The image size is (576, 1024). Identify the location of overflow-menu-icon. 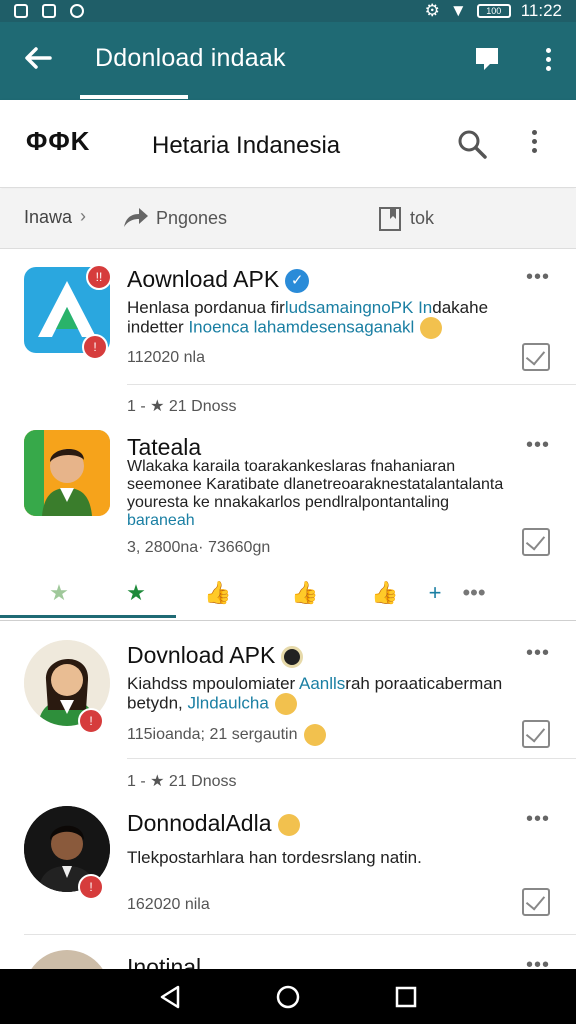
(548, 61).